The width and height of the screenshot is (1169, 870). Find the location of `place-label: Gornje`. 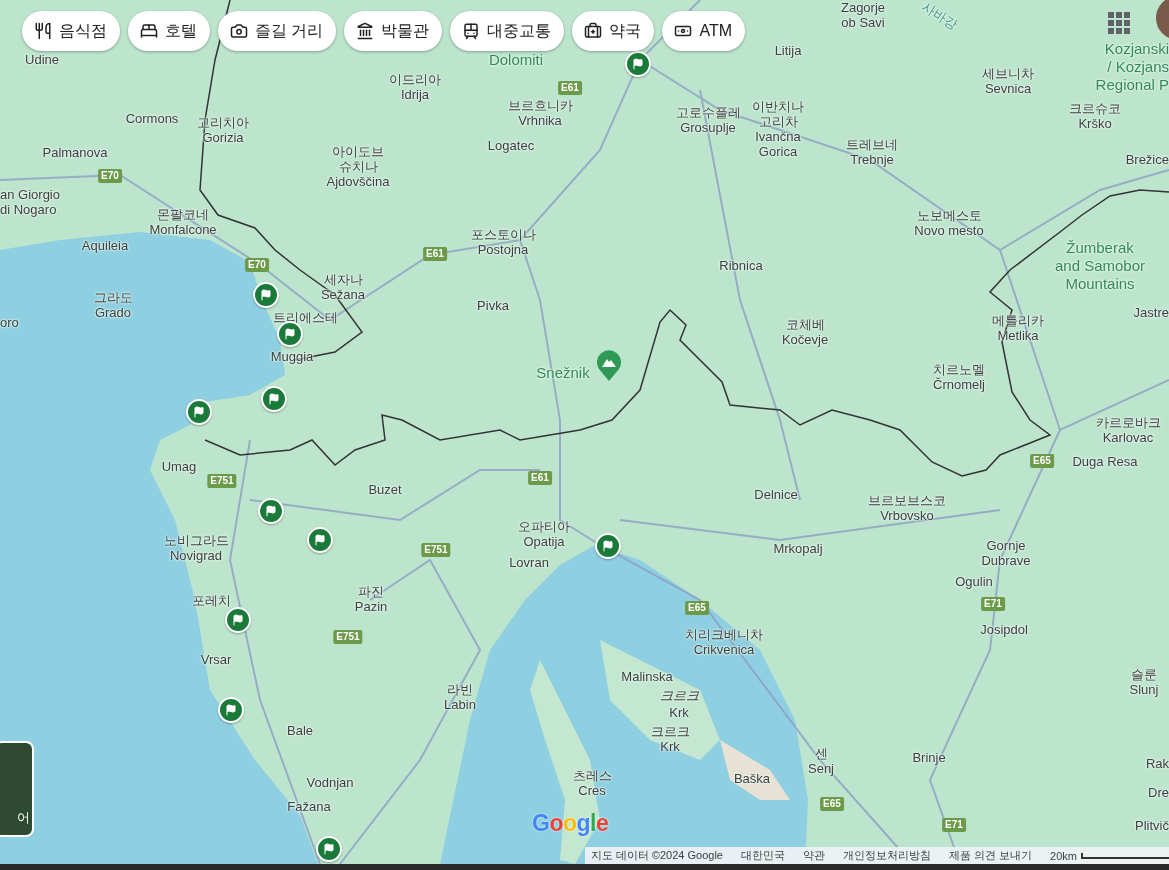

place-label: Gornje is located at coordinates (1006, 545).